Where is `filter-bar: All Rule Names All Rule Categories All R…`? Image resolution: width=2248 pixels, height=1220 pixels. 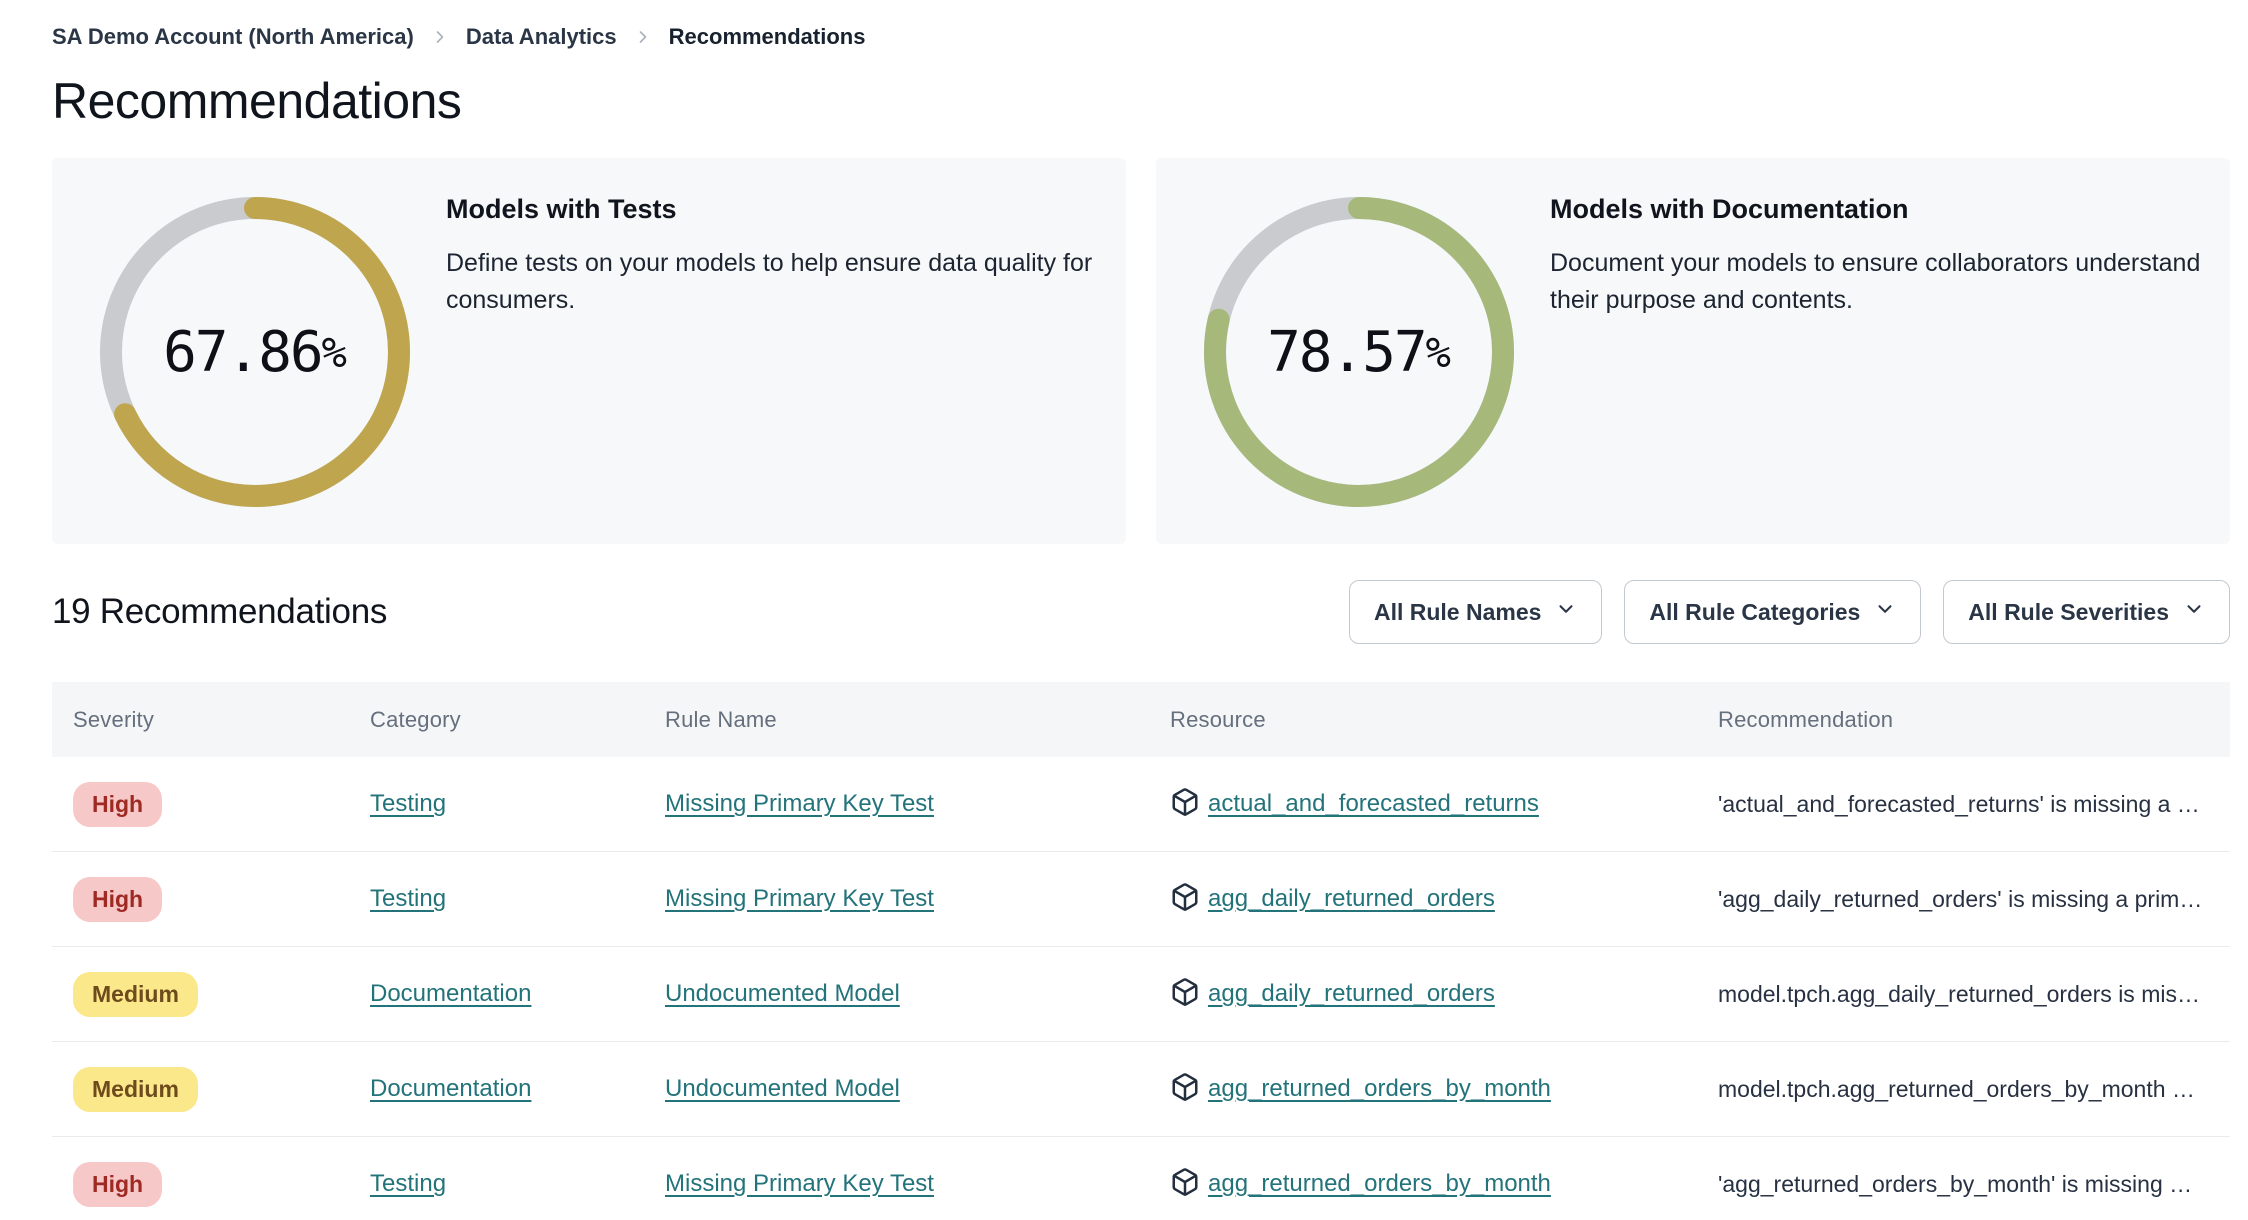
filter-bar: All Rule Names All Rule Categories All R… is located at coordinates (1789, 612).